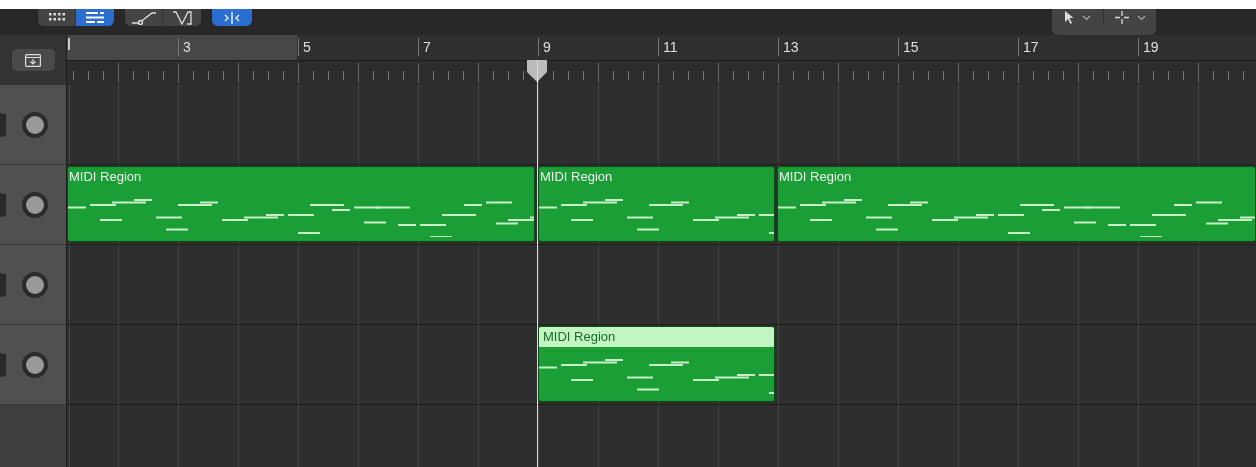 This screenshot has height=467, width=1256. I want to click on download-button, so click(33, 60).